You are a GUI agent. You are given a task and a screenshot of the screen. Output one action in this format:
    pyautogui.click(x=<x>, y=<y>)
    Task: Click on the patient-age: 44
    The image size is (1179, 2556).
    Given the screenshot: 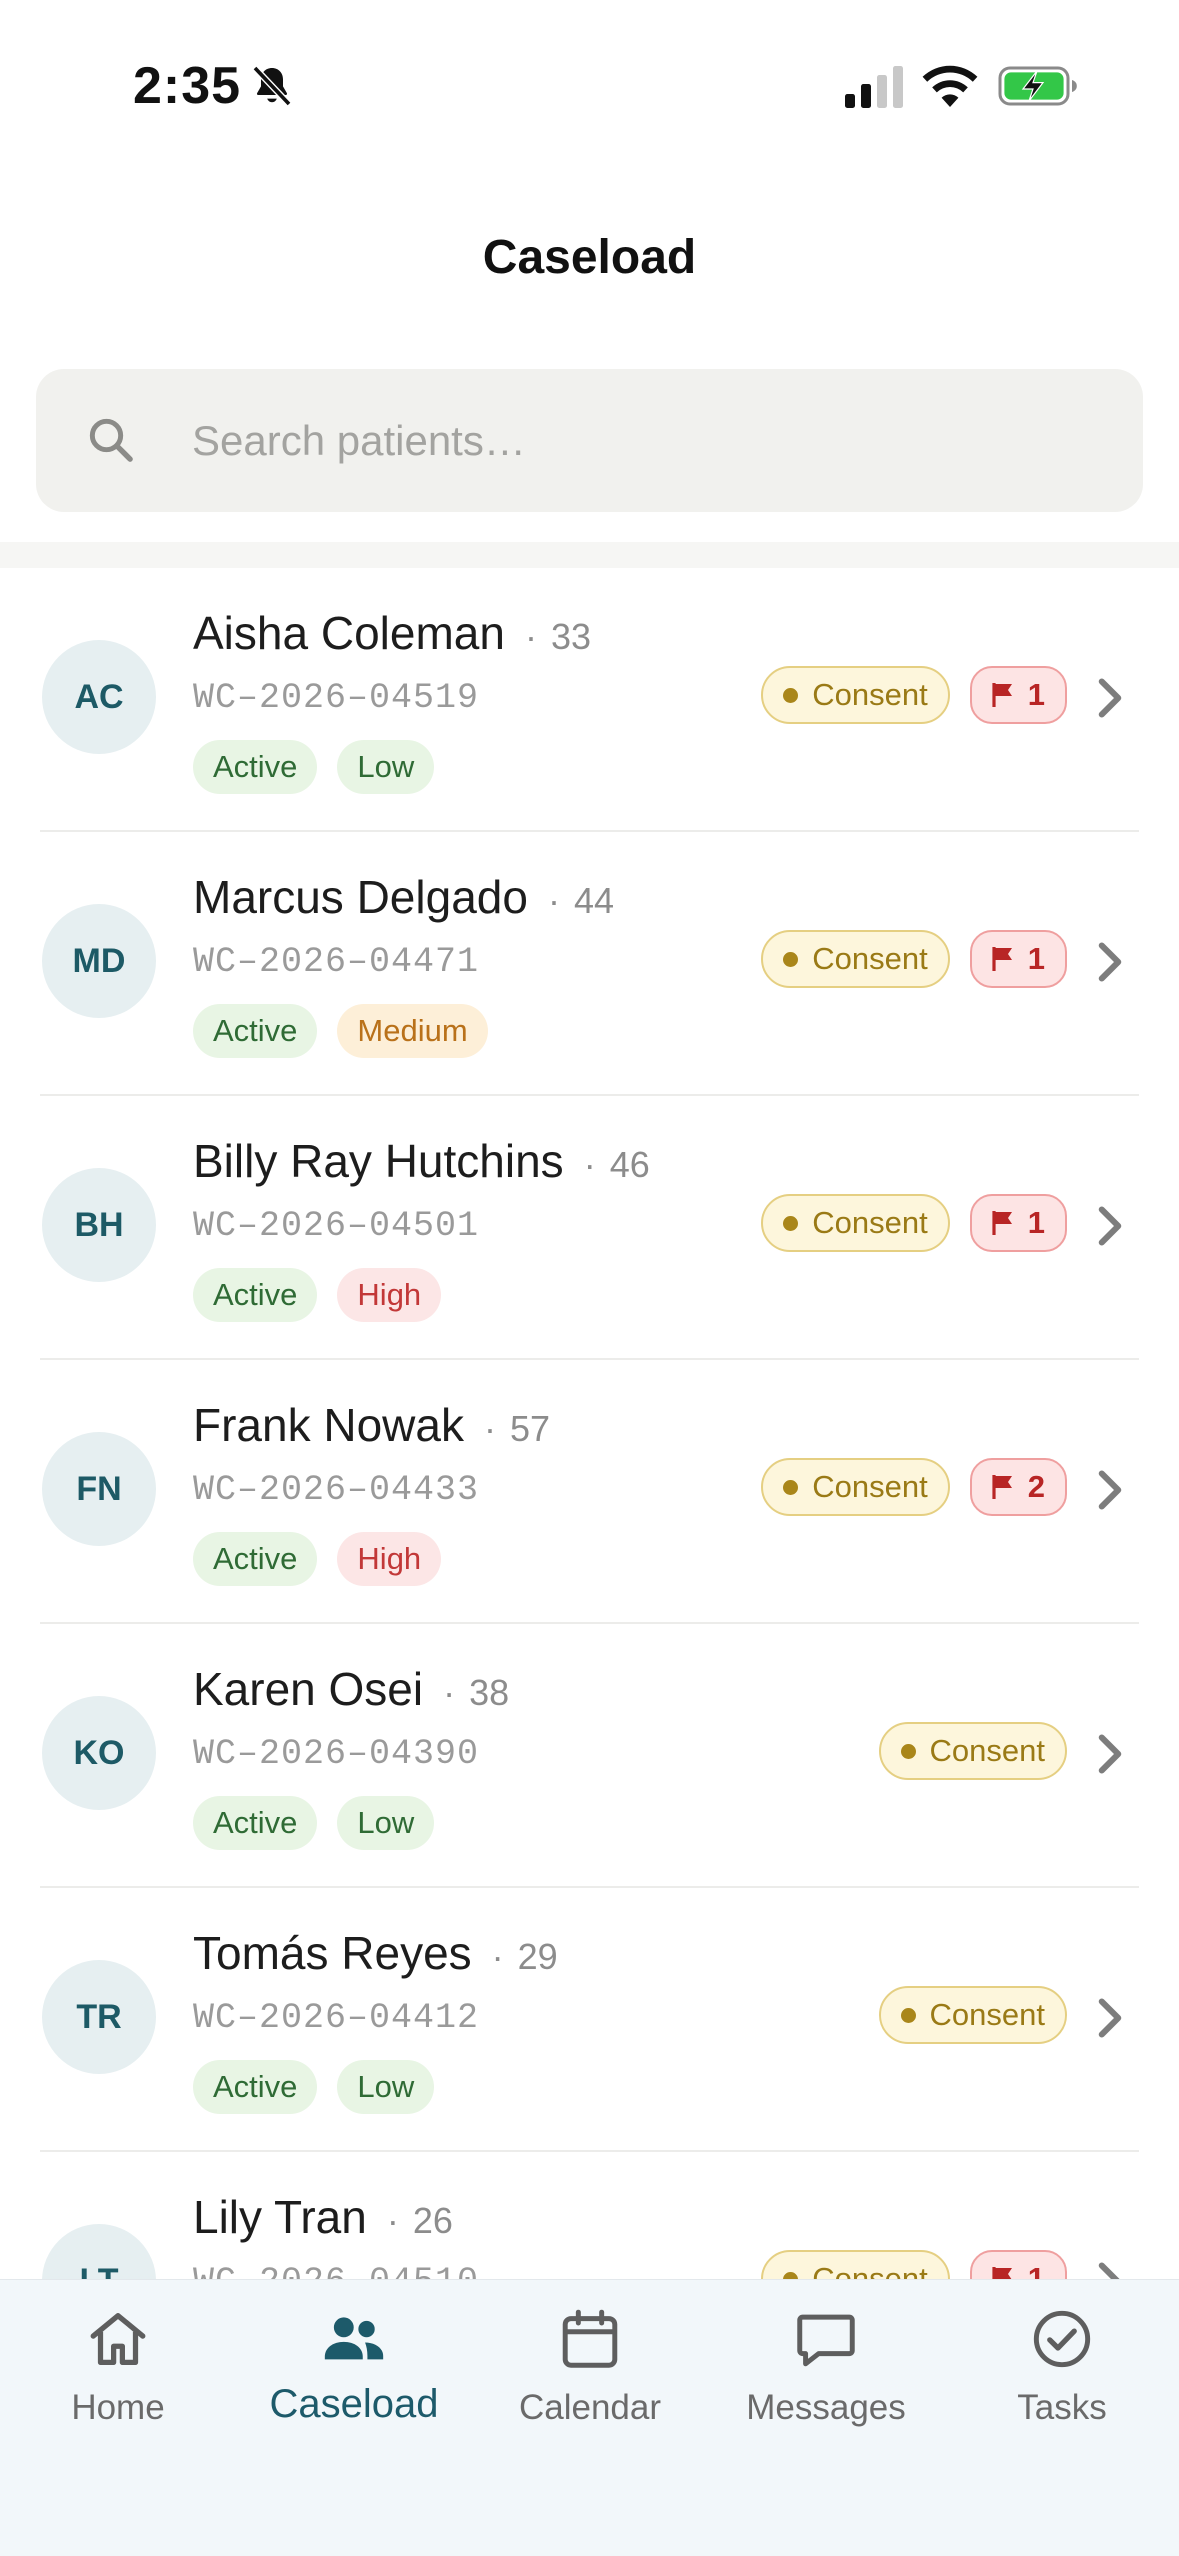 What is the action you would take?
    pyautogui.click(x=593, y=900)
    